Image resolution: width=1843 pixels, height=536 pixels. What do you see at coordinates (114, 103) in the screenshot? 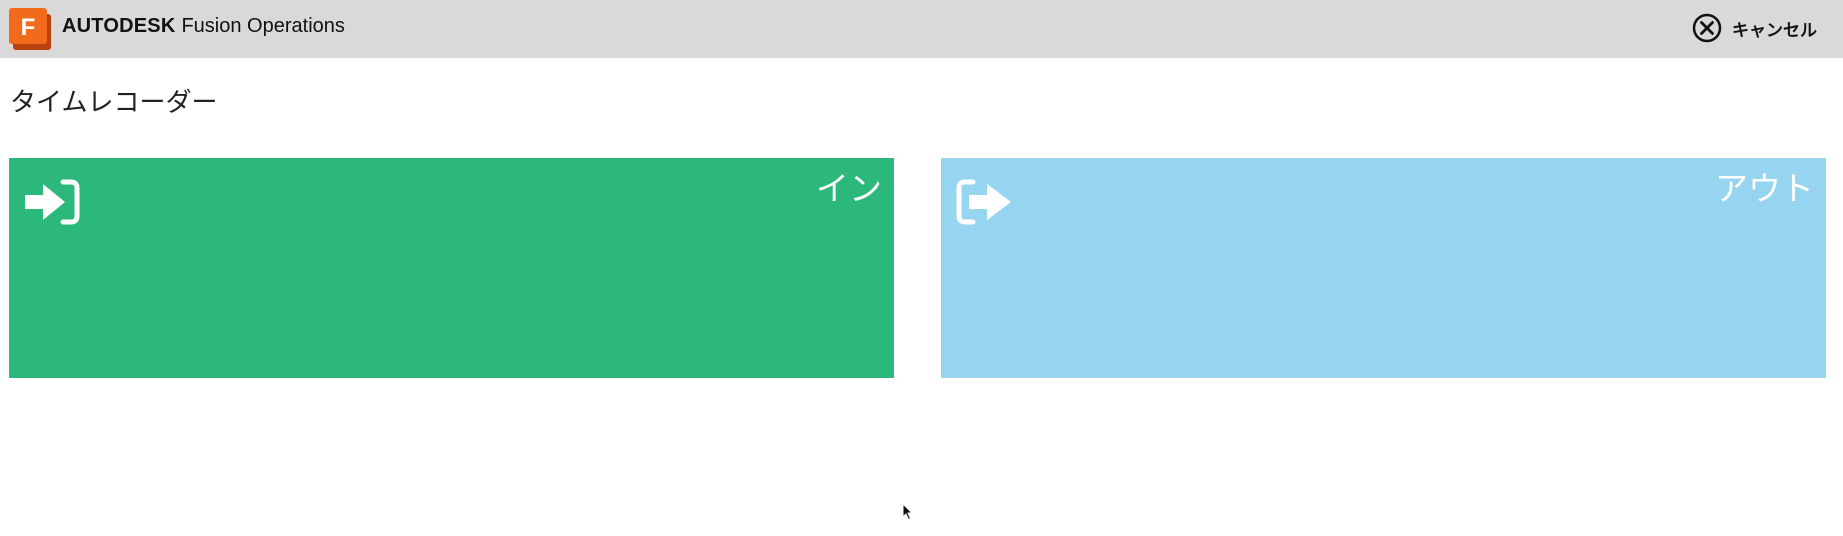
I see `page-title: タイムレコーダー` at bounding box center [114, 103].